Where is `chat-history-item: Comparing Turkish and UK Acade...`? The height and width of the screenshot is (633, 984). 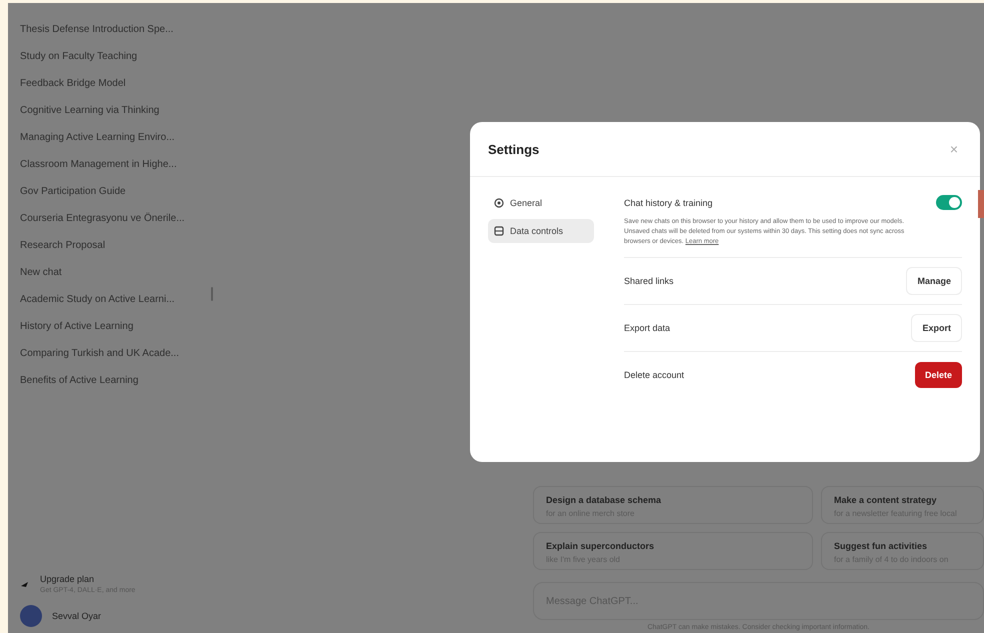
chat-history-item: Comparing Turkish and UK Acade... is located at coordinates (116, 360).